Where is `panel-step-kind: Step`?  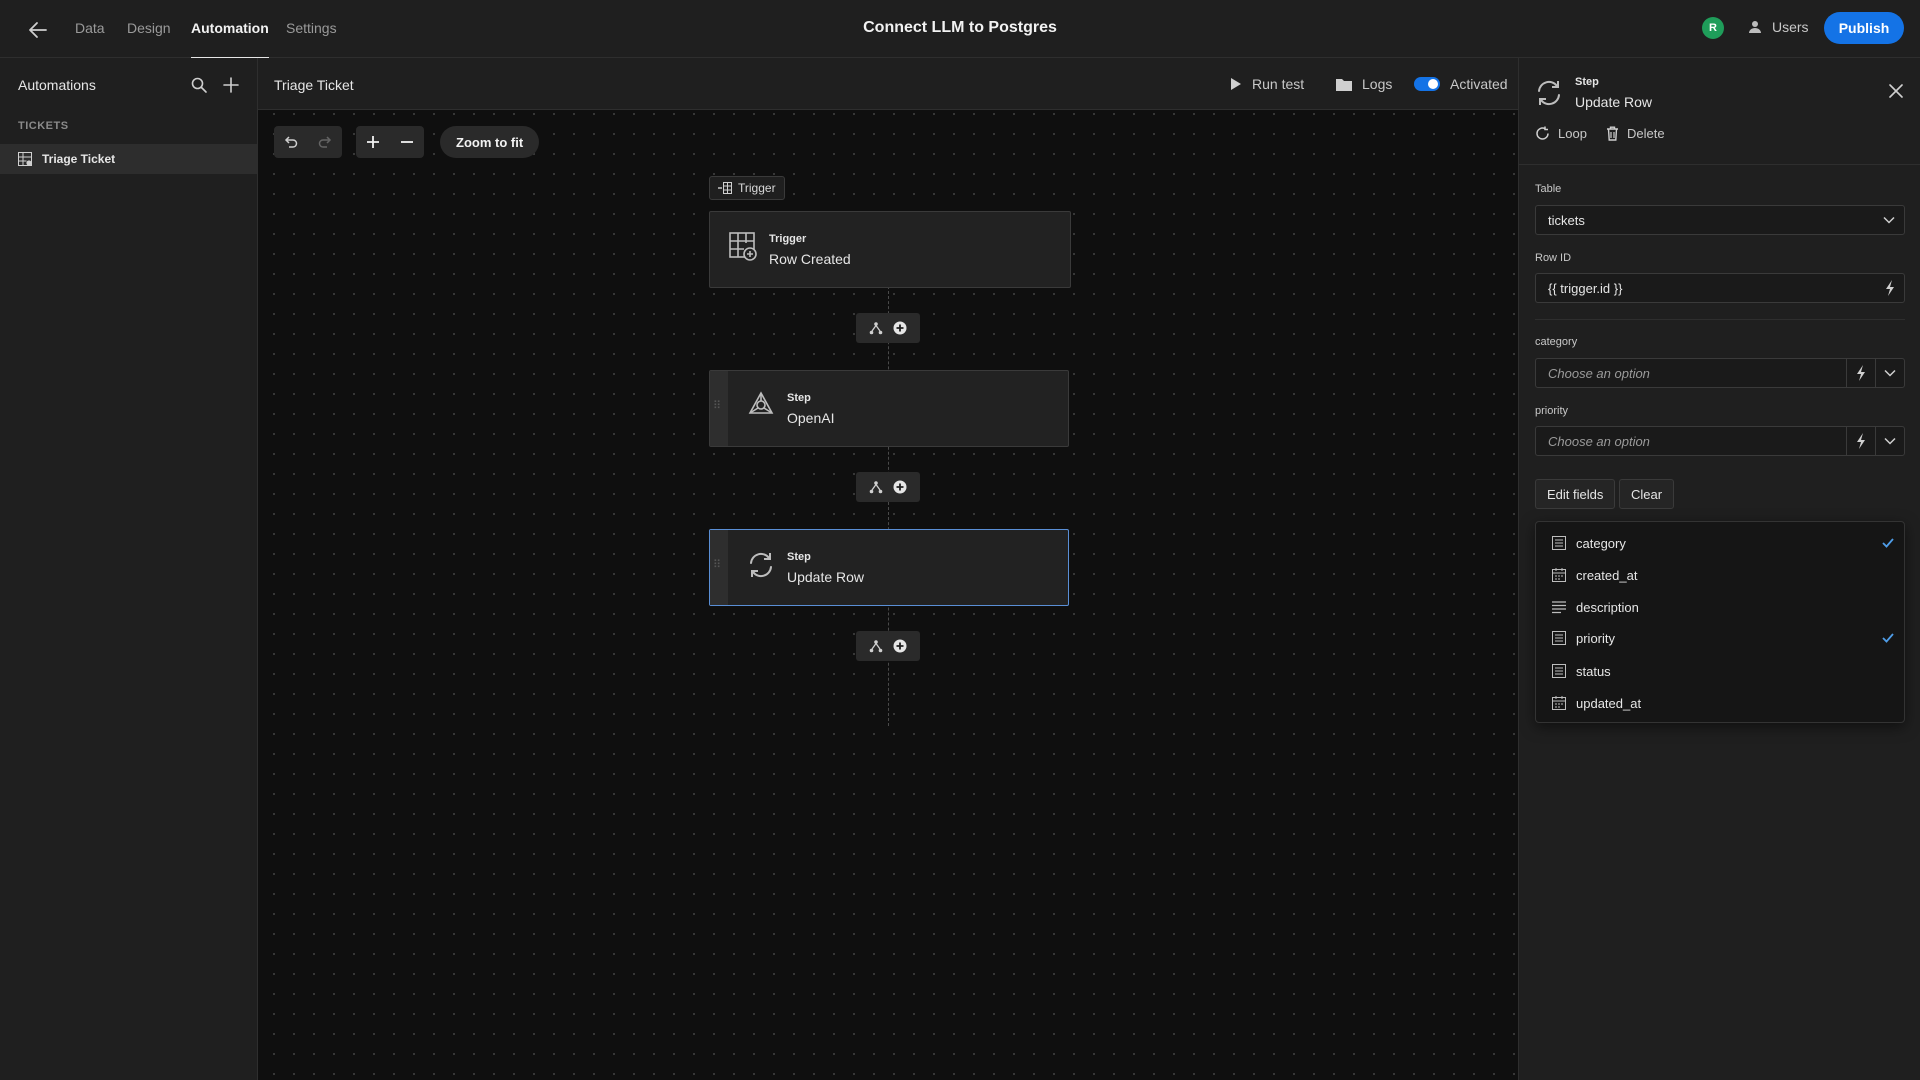
panel-step-kind: Step is located at coordinates (1587, 82).